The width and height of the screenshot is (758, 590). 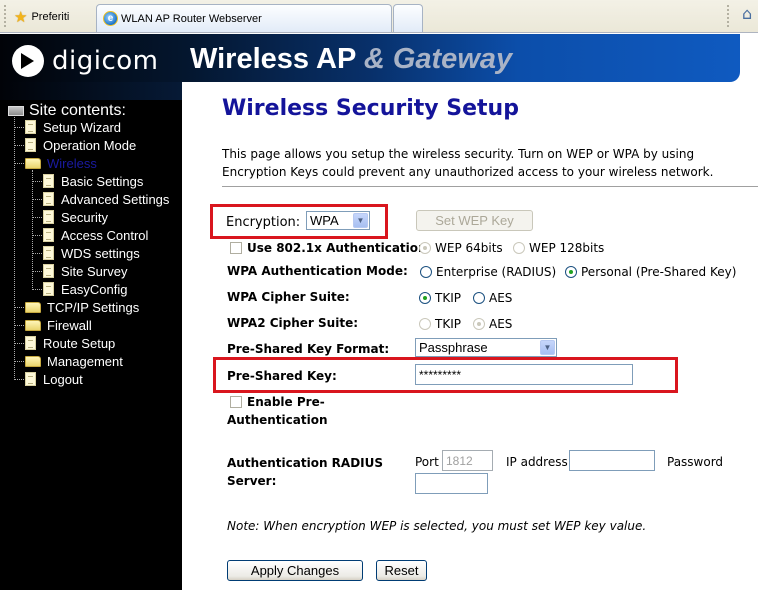 I want to click on favorites-button: ★ Preferiti, so click(x=41, y=17).